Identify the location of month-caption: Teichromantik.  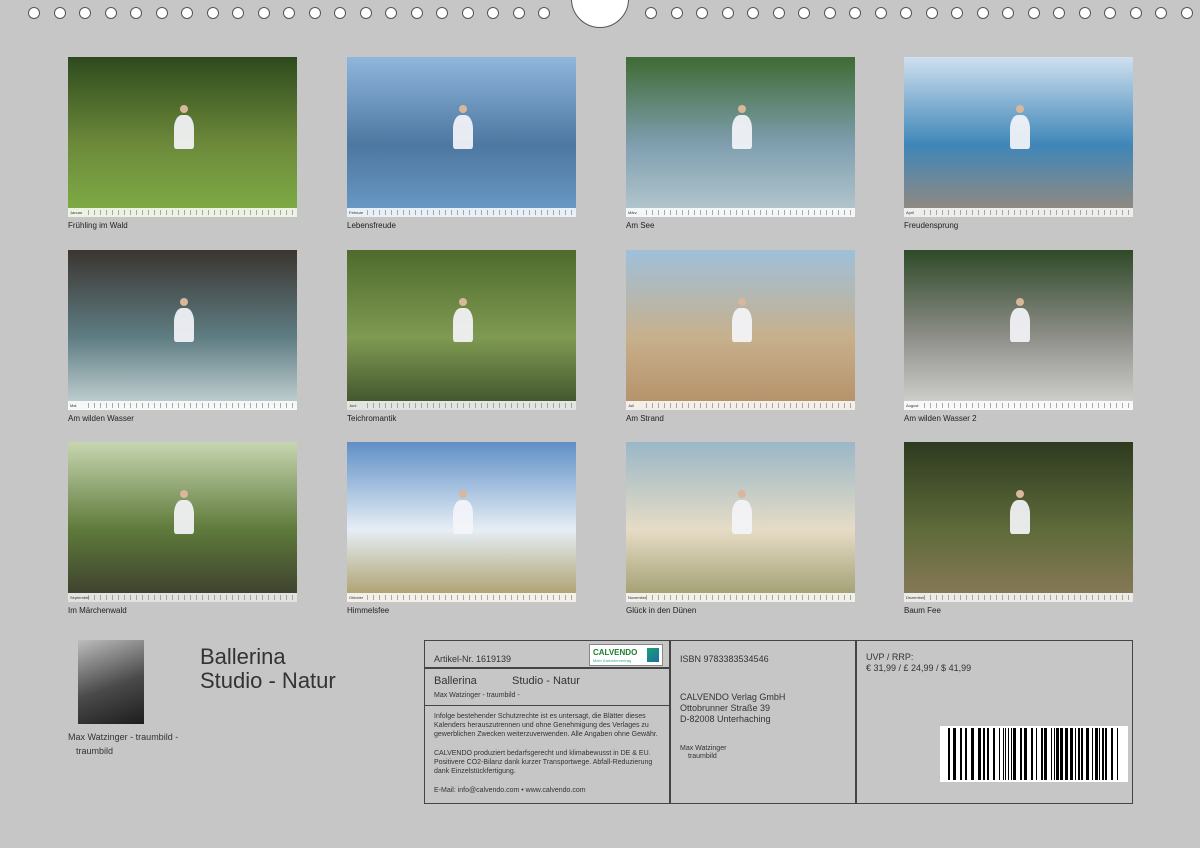
(372, 418).